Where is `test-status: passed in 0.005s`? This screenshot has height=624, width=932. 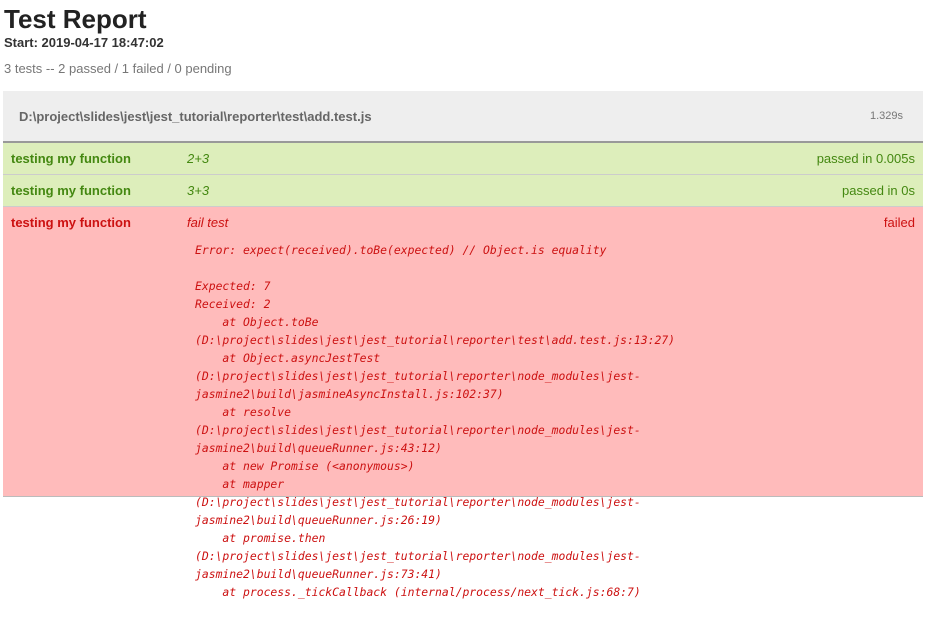 test-status: passed in 0.005s is located at coordinates (865, 158).